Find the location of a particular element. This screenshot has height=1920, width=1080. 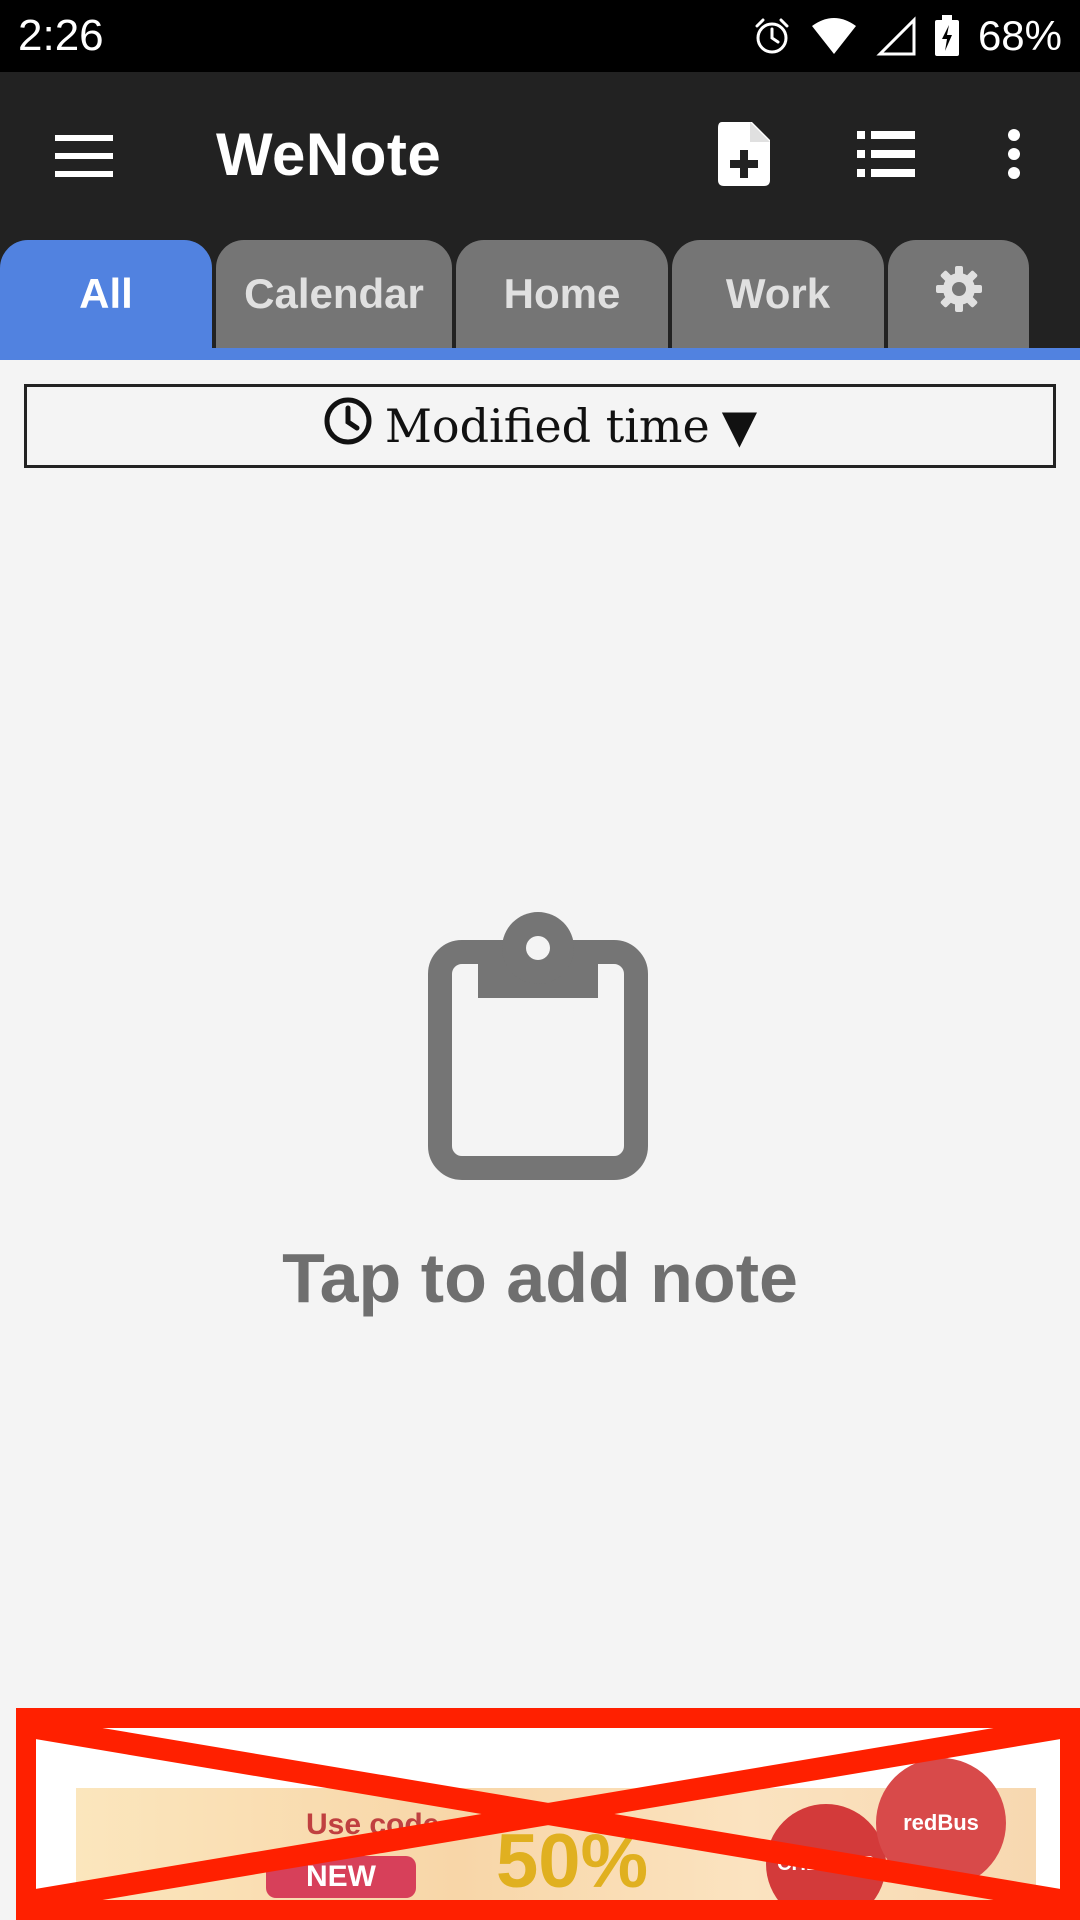

app-title: WeNote is located at coordinates (329, 154).